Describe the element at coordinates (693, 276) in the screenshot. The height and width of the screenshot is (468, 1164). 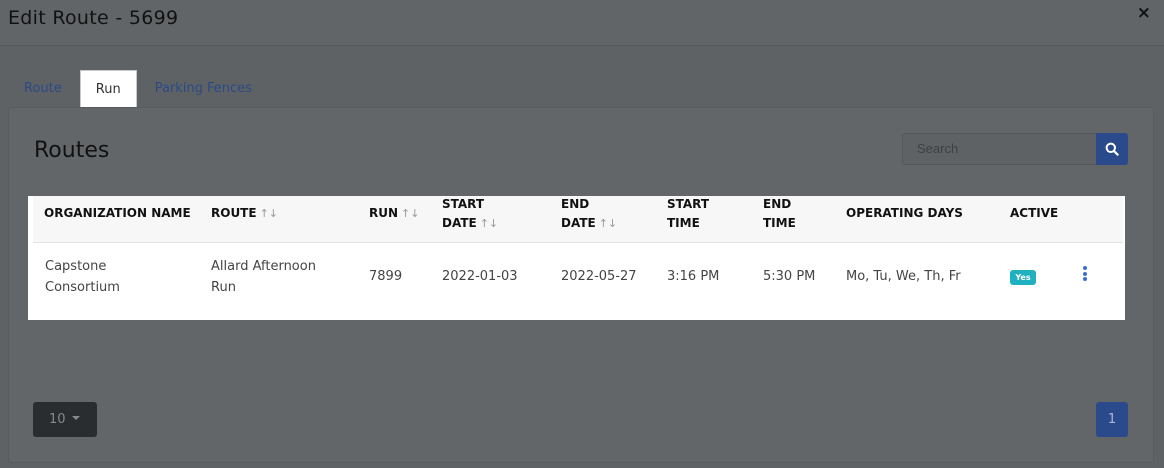
I see `cell-start-time: 3:16 PM` at that location.